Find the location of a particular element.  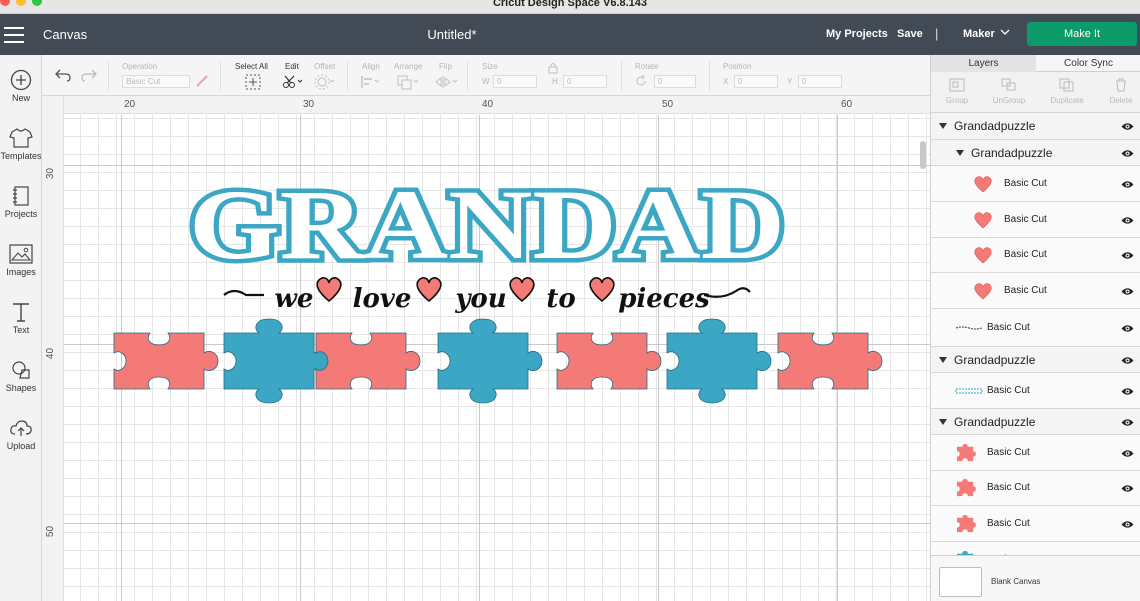

ruler-tick-label: 30 is located at coordinates (51, 173).